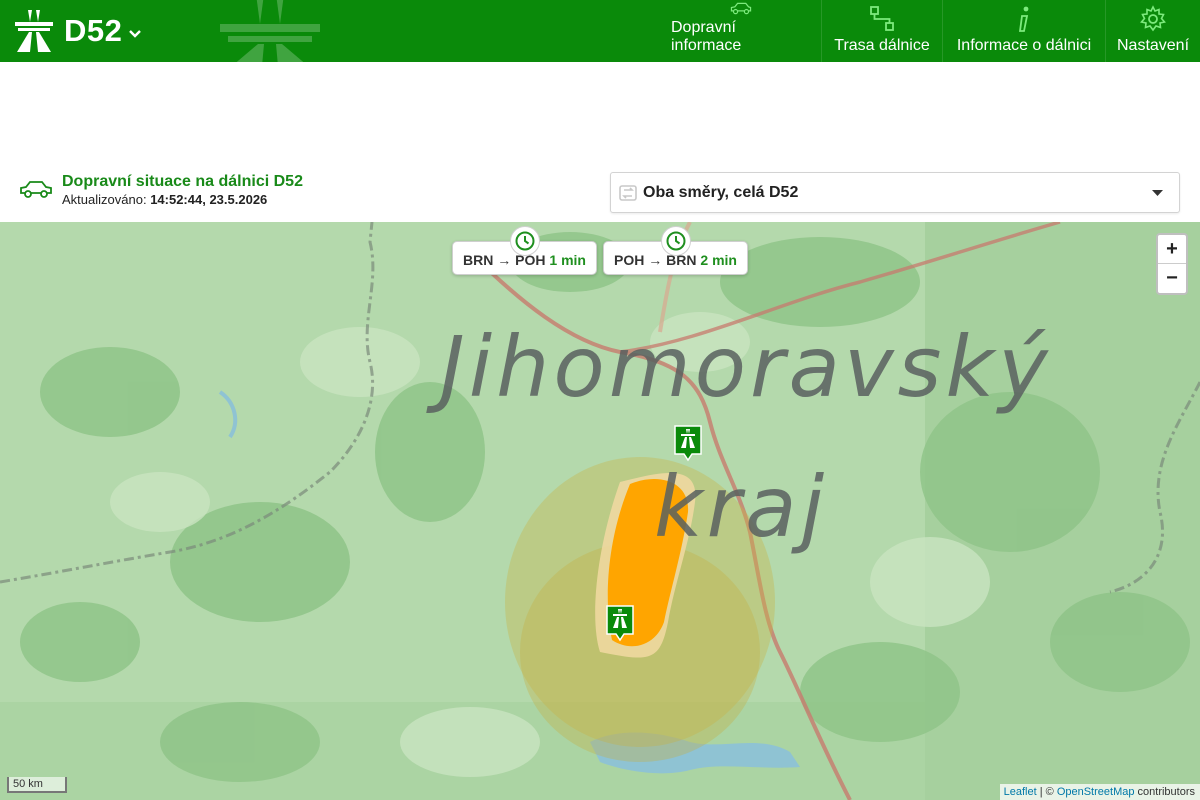 This screenshot has height=800, width=1200. What do you see at coordinates (1164, 792) in the screenshot?
I see `attribution-suffix: contributors` at bounding box center [1164, 792].